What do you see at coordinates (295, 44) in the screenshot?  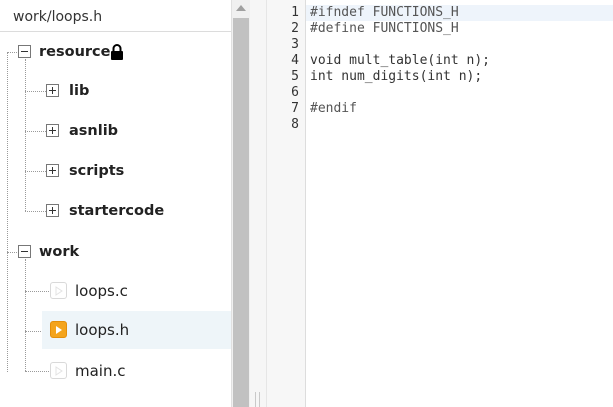 I see `line-number: 3` at bounding box center [295, 44].